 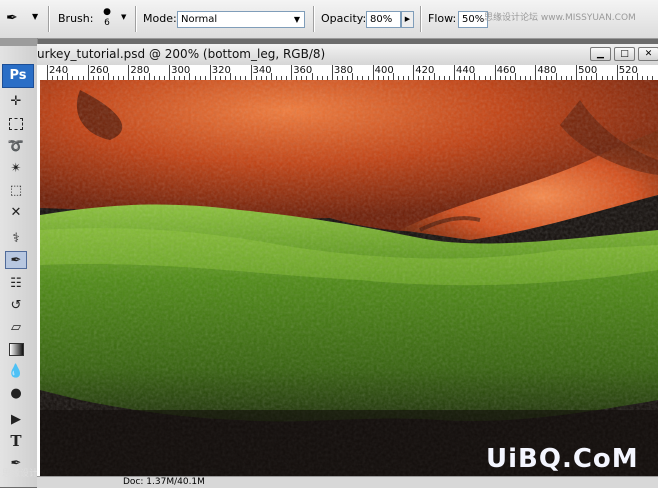 What do you see at coordinates (16, 393) in the screenshot?
I see `dodge-icon: ●` at bounding box center [16, 393].